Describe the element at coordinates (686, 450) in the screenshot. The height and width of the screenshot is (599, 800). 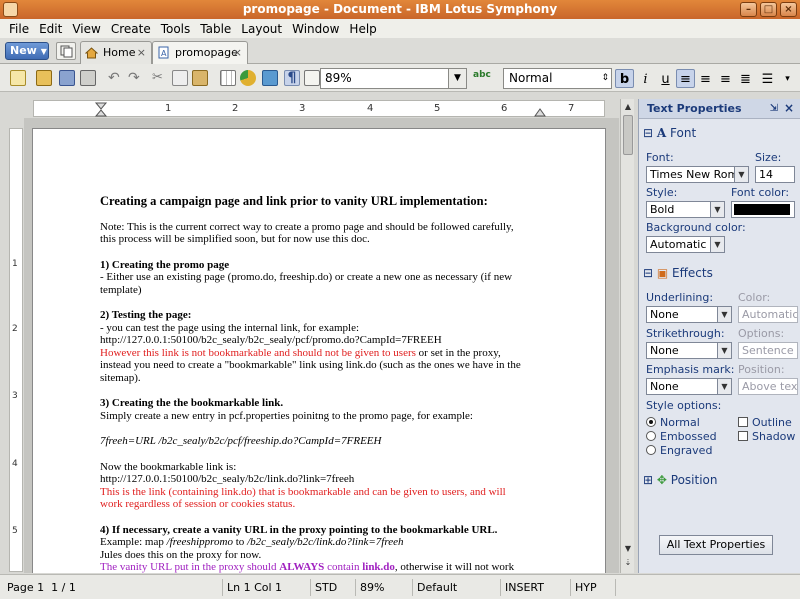
I see `radio-engraved-label: Engraved` at that location.